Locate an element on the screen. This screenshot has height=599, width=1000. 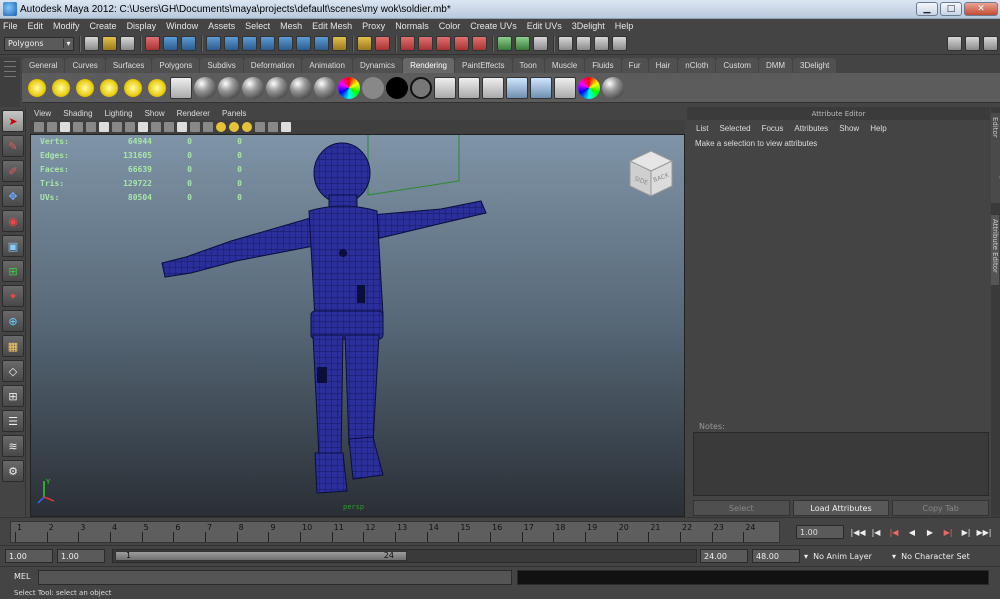
attr-menu-show: Show is located at coordinates (849, 128).